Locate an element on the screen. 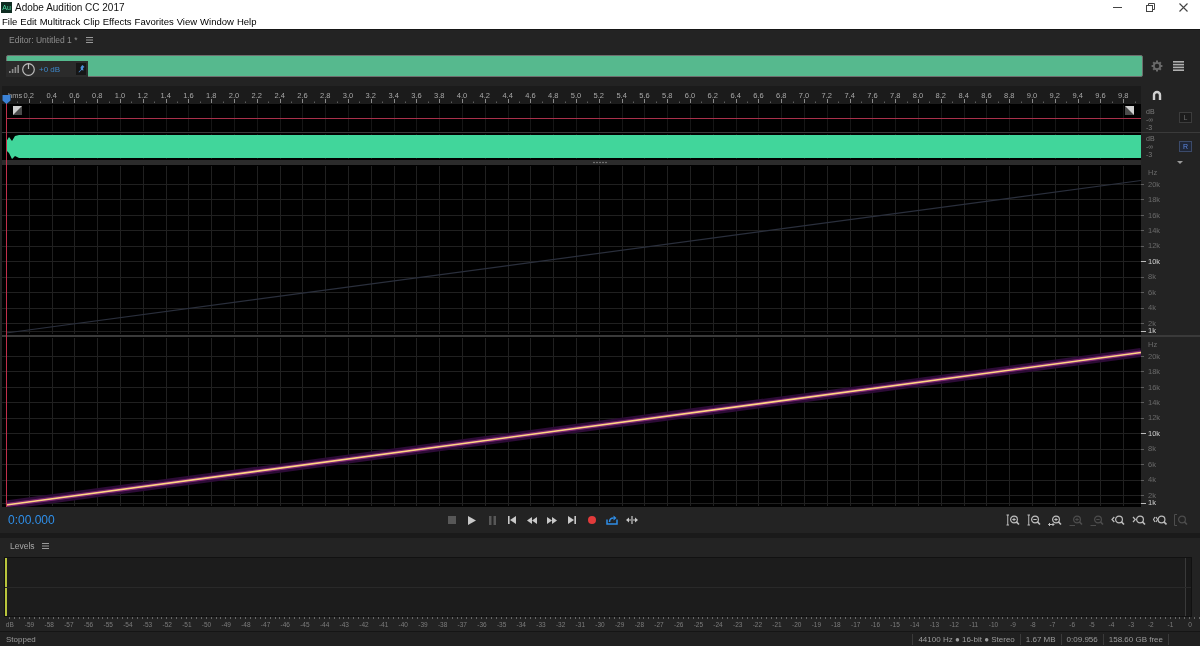 This screenshot has width=1200, height=646. skip-forward-icon is located at coordinates (572, 520).